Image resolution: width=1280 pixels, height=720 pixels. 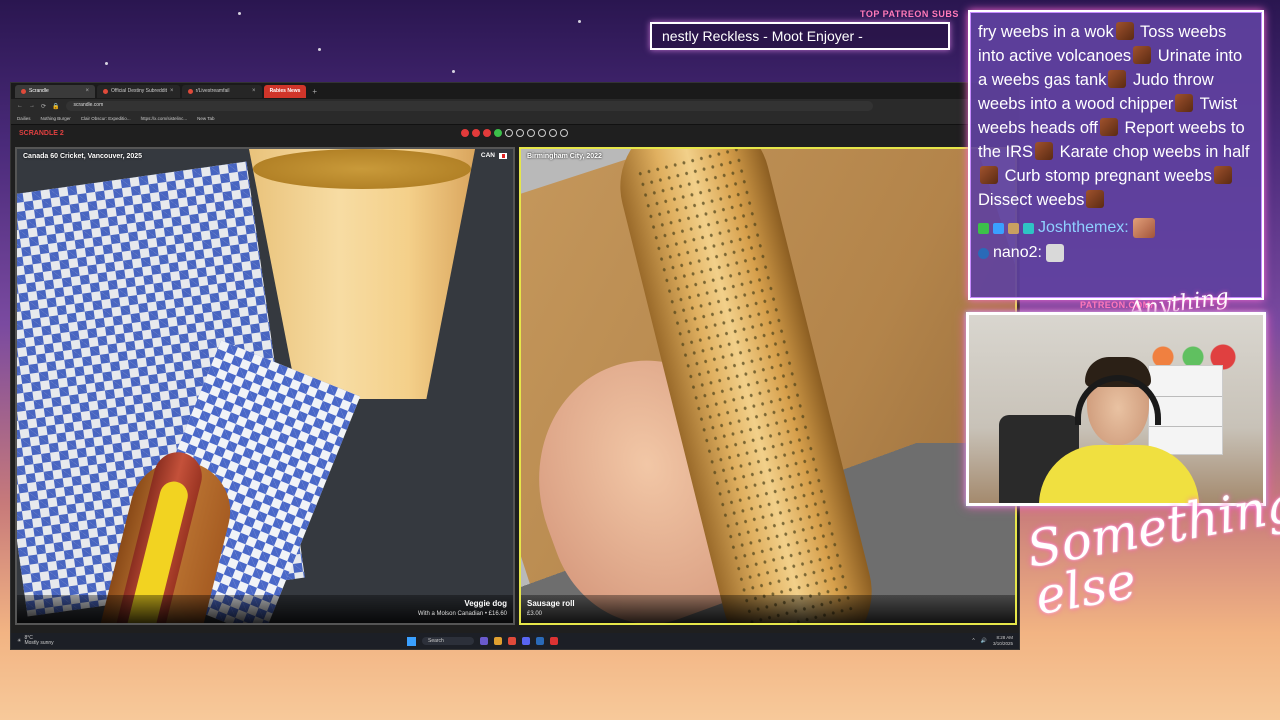 What do you see at coordinates (553, 641) in the screenshot?
I see `obs-icon` at bounding box center [553, 641].